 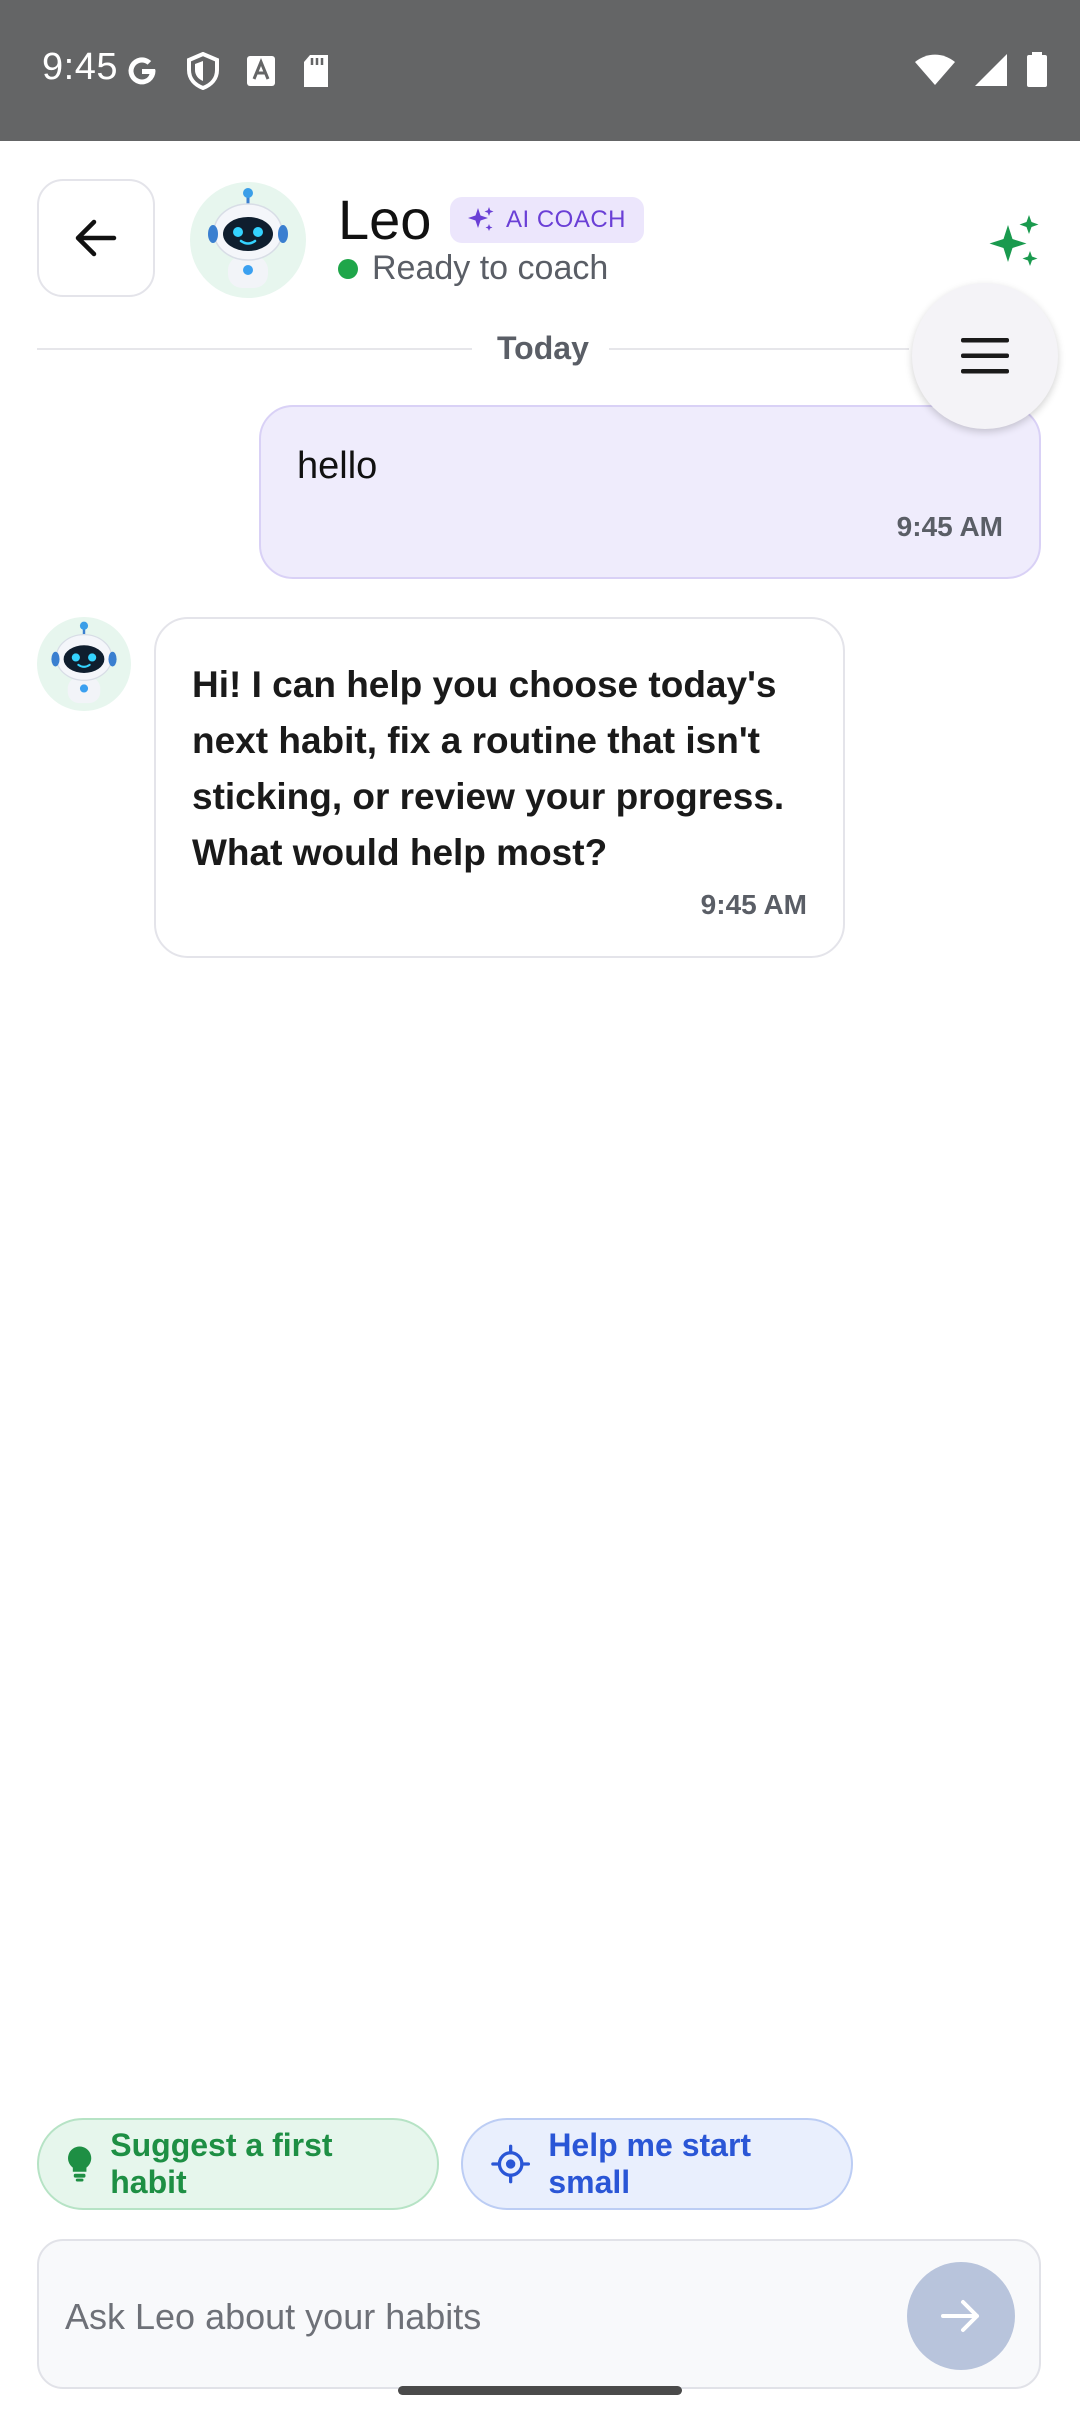 I want to click on suggest-first-habit-chip: Suggest a first habit, so click(x=238, y=2164).